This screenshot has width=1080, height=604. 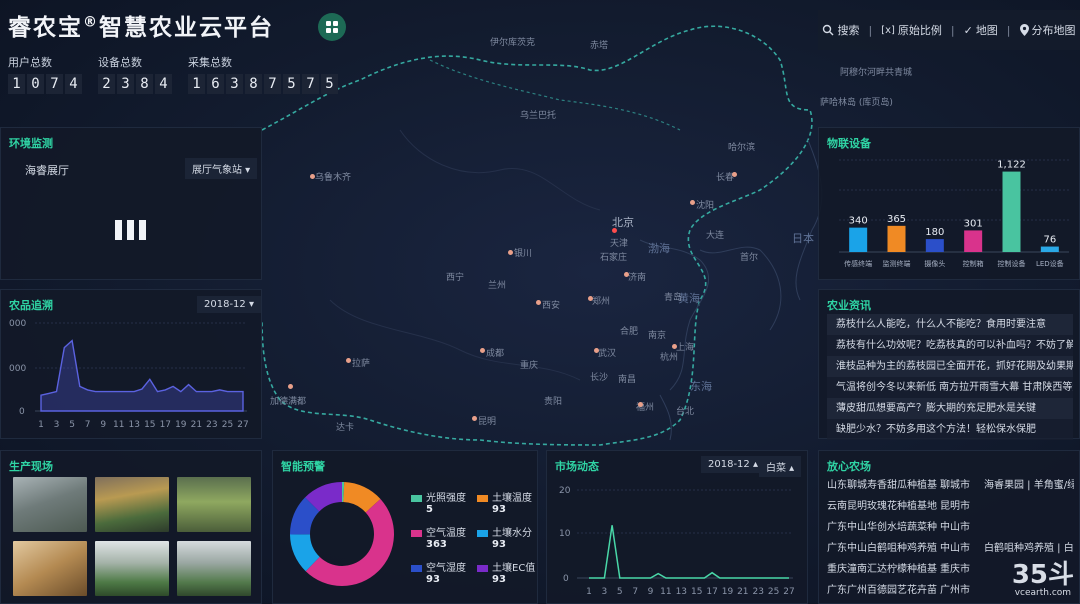 I want to click on farm-city: 中山市, so click(x=955, y=548).